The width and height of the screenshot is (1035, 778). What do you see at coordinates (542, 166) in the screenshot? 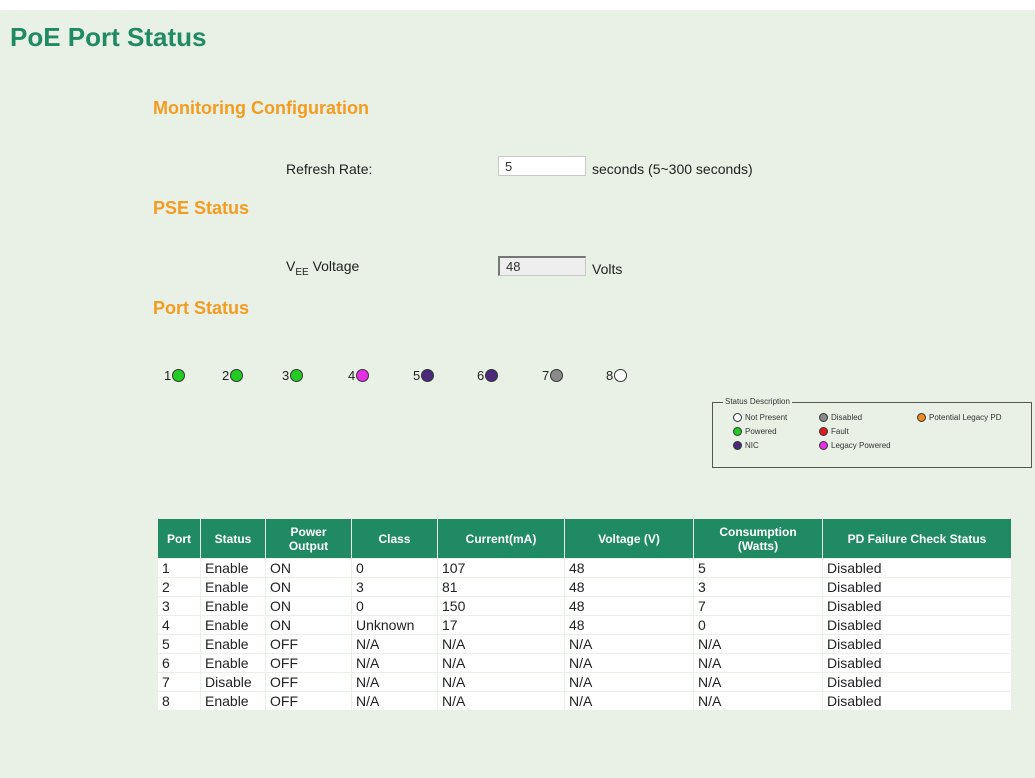
I see `refresh-rate-input` at bounding box center [542, 166].